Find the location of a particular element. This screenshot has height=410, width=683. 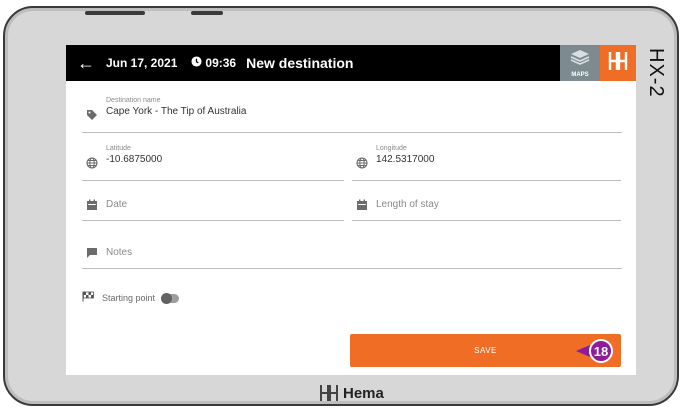

callout-arrow-icon is located at coordinates (583, 351).